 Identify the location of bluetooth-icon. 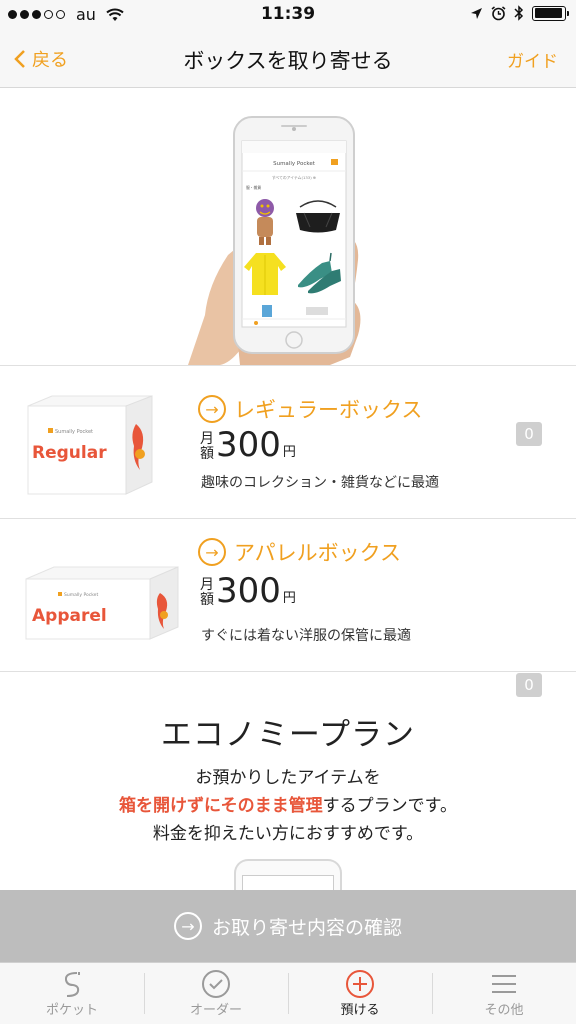
(519, 13).